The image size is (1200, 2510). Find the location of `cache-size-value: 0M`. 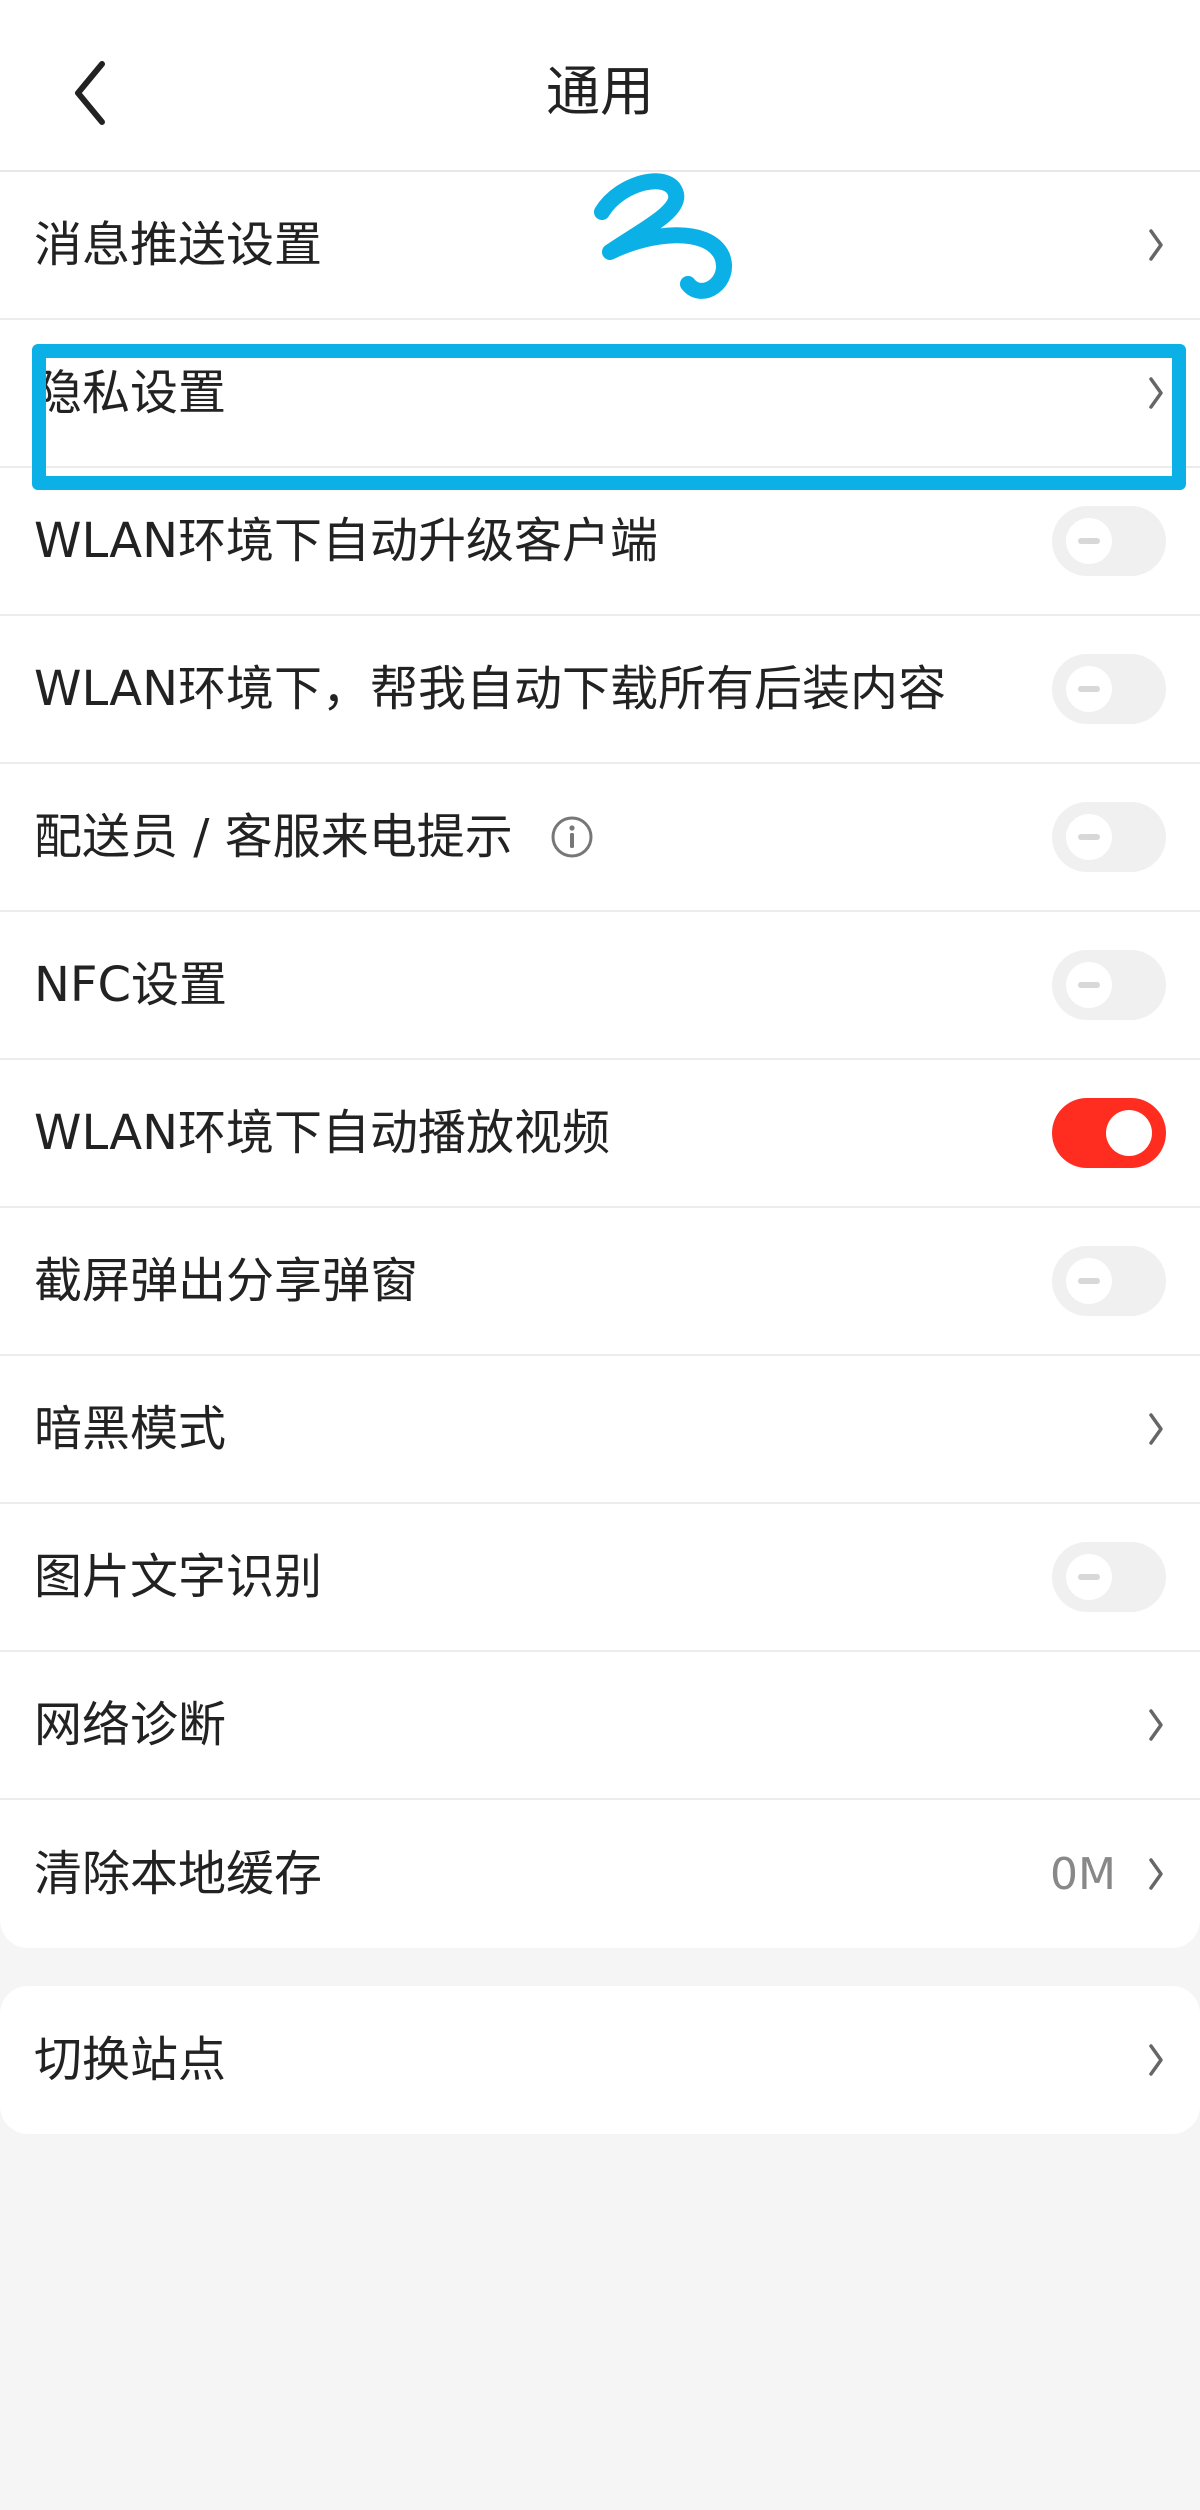

cache-size-value: 0M is located at coordinates (1083, 1874).